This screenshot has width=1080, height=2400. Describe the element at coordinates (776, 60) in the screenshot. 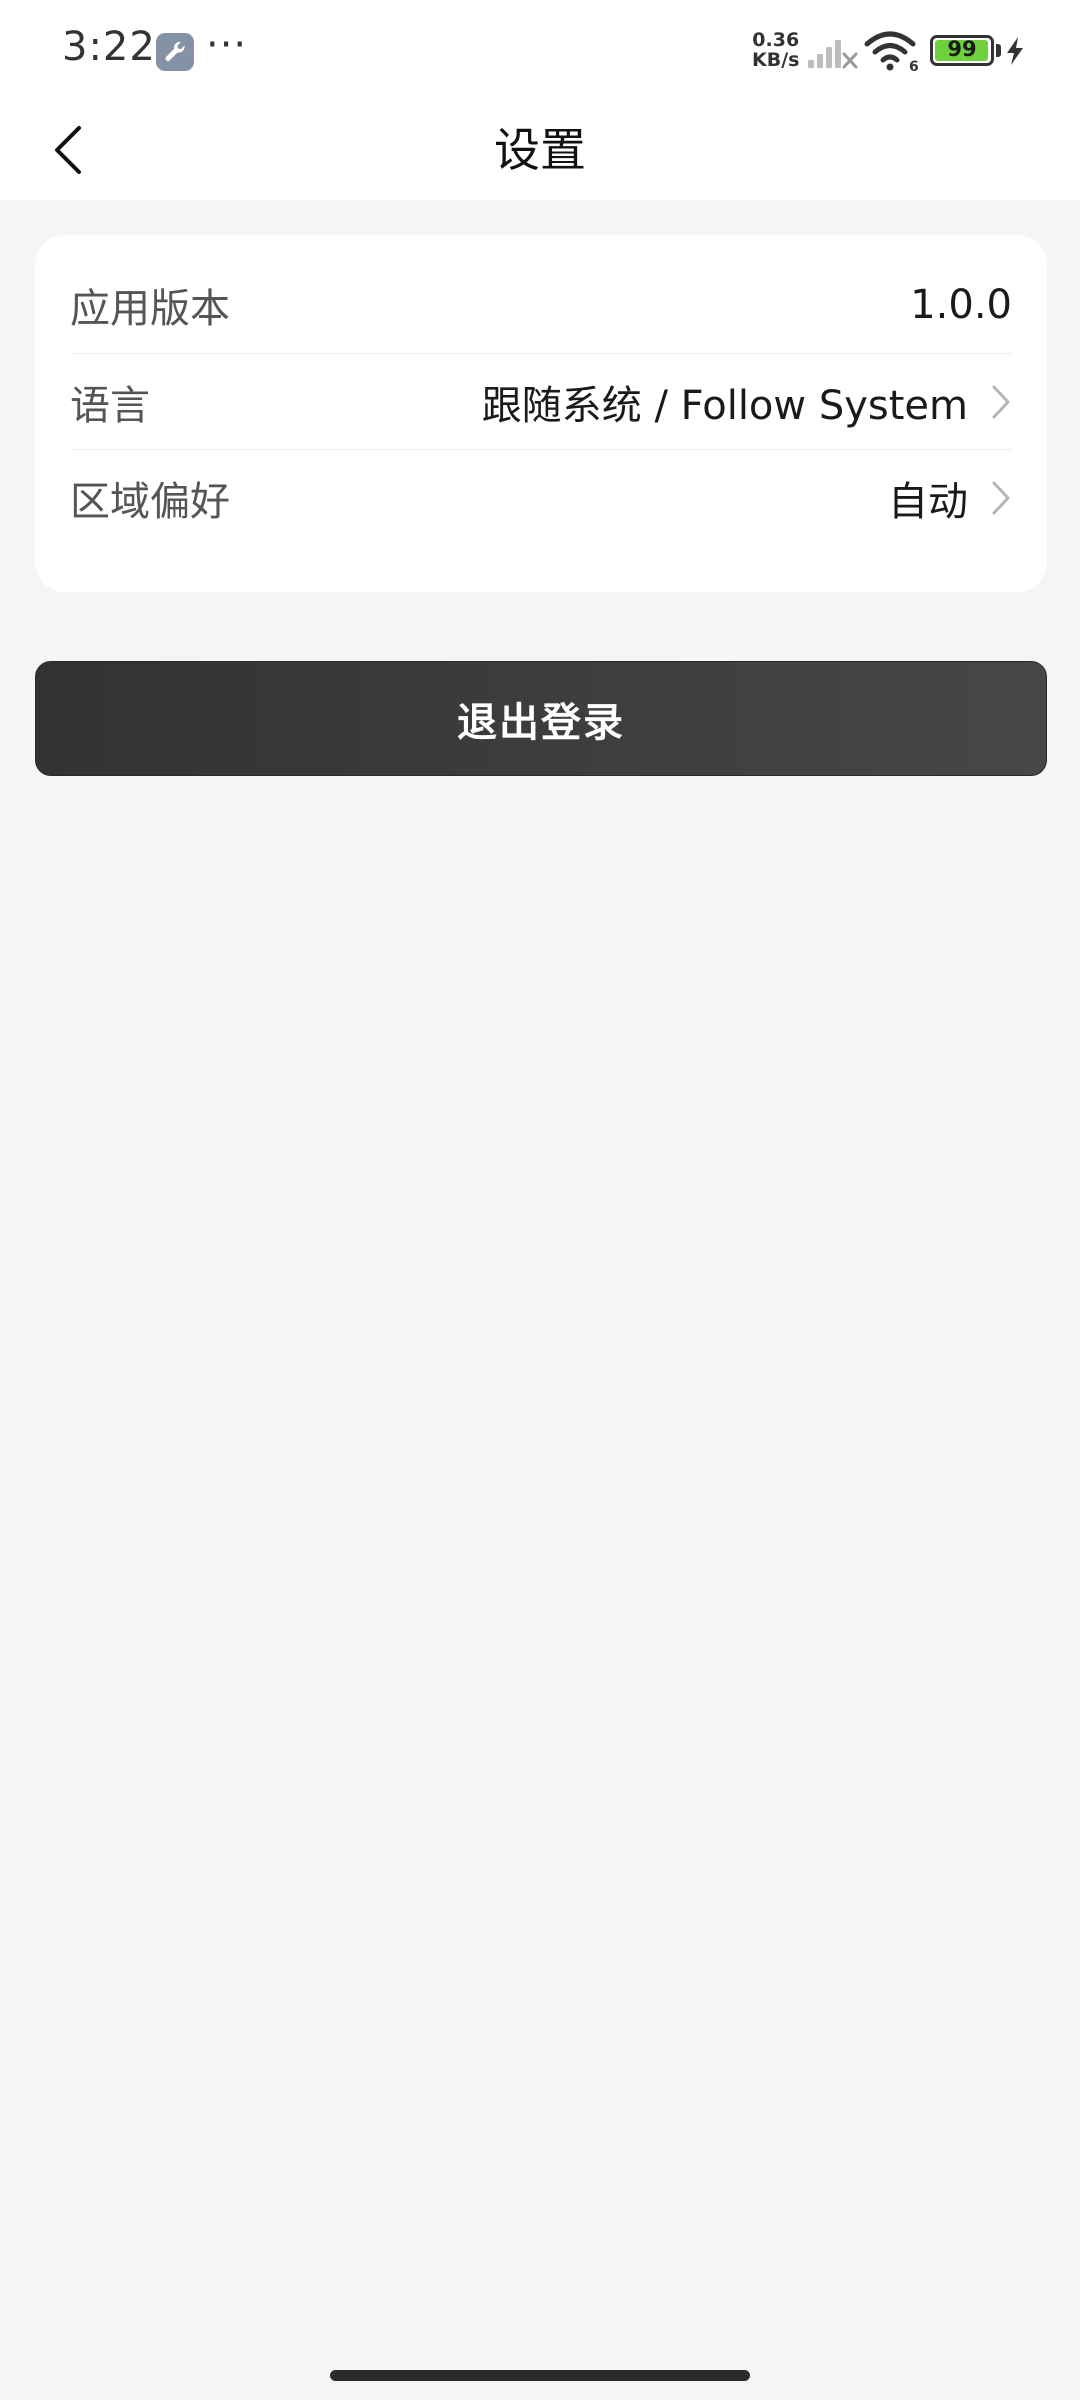

I see `network-speed-unit: KB/s` at that location.